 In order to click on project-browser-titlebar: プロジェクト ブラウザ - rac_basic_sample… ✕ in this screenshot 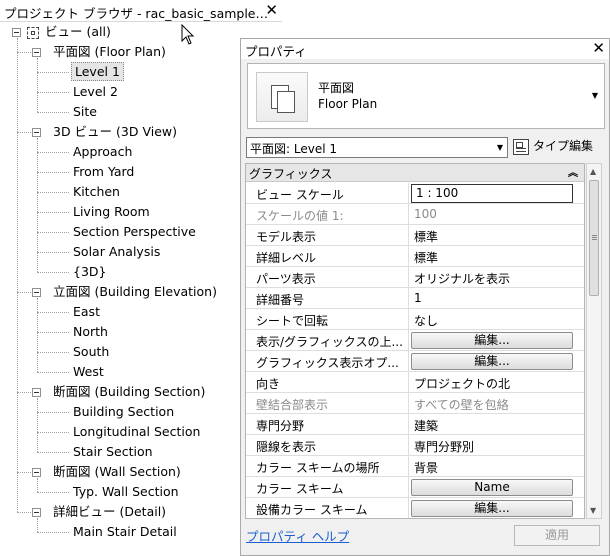, I will do `click(141, 11)`.